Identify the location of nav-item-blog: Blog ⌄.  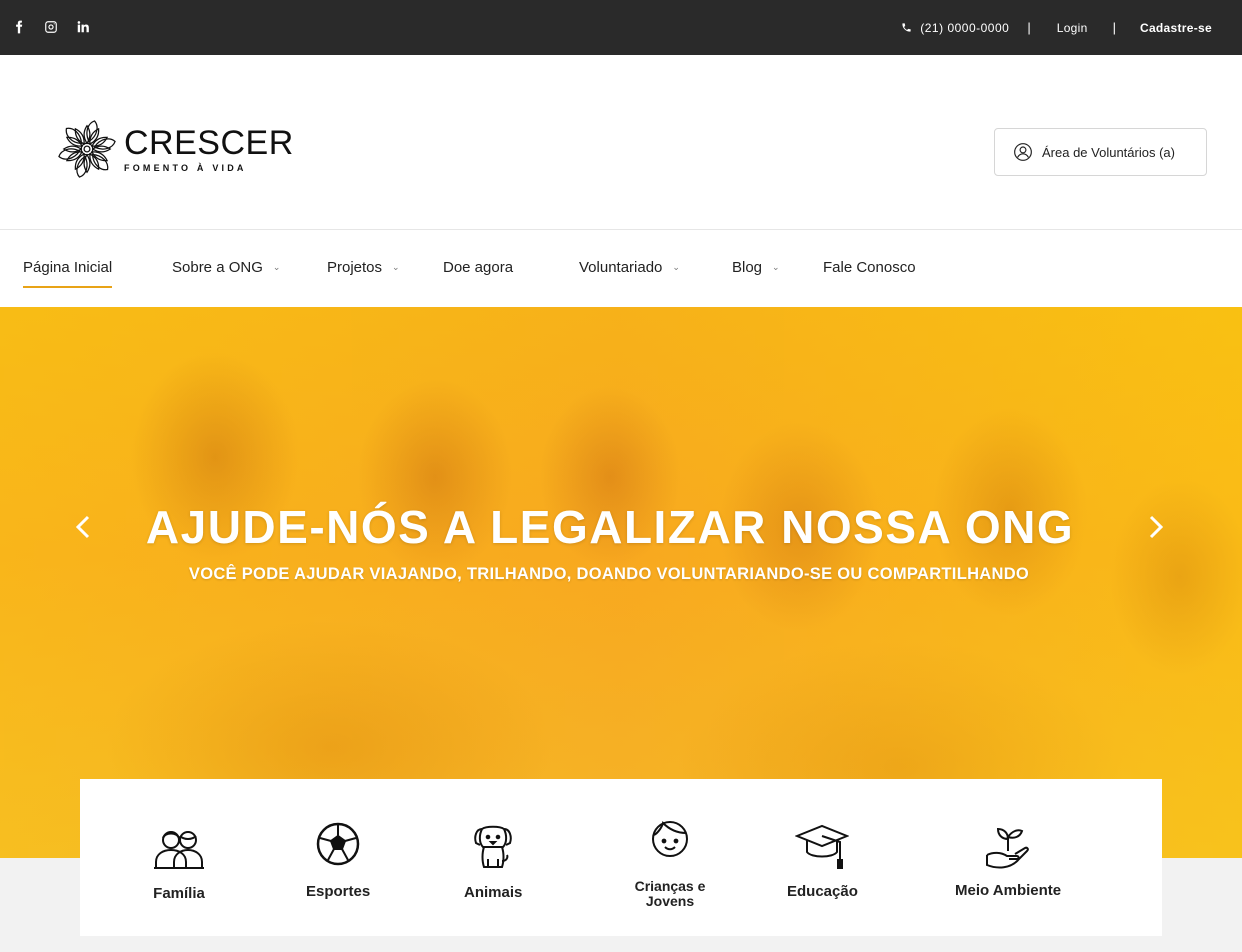
(756, 267).